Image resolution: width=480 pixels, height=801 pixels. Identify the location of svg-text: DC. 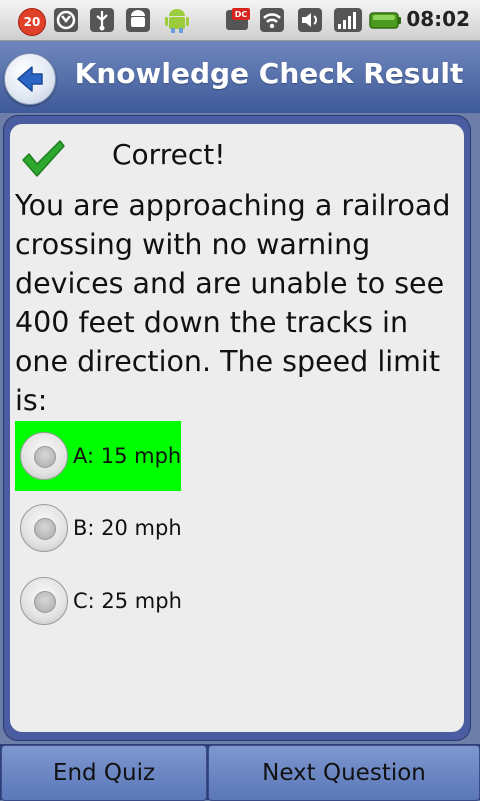
(241, 14).